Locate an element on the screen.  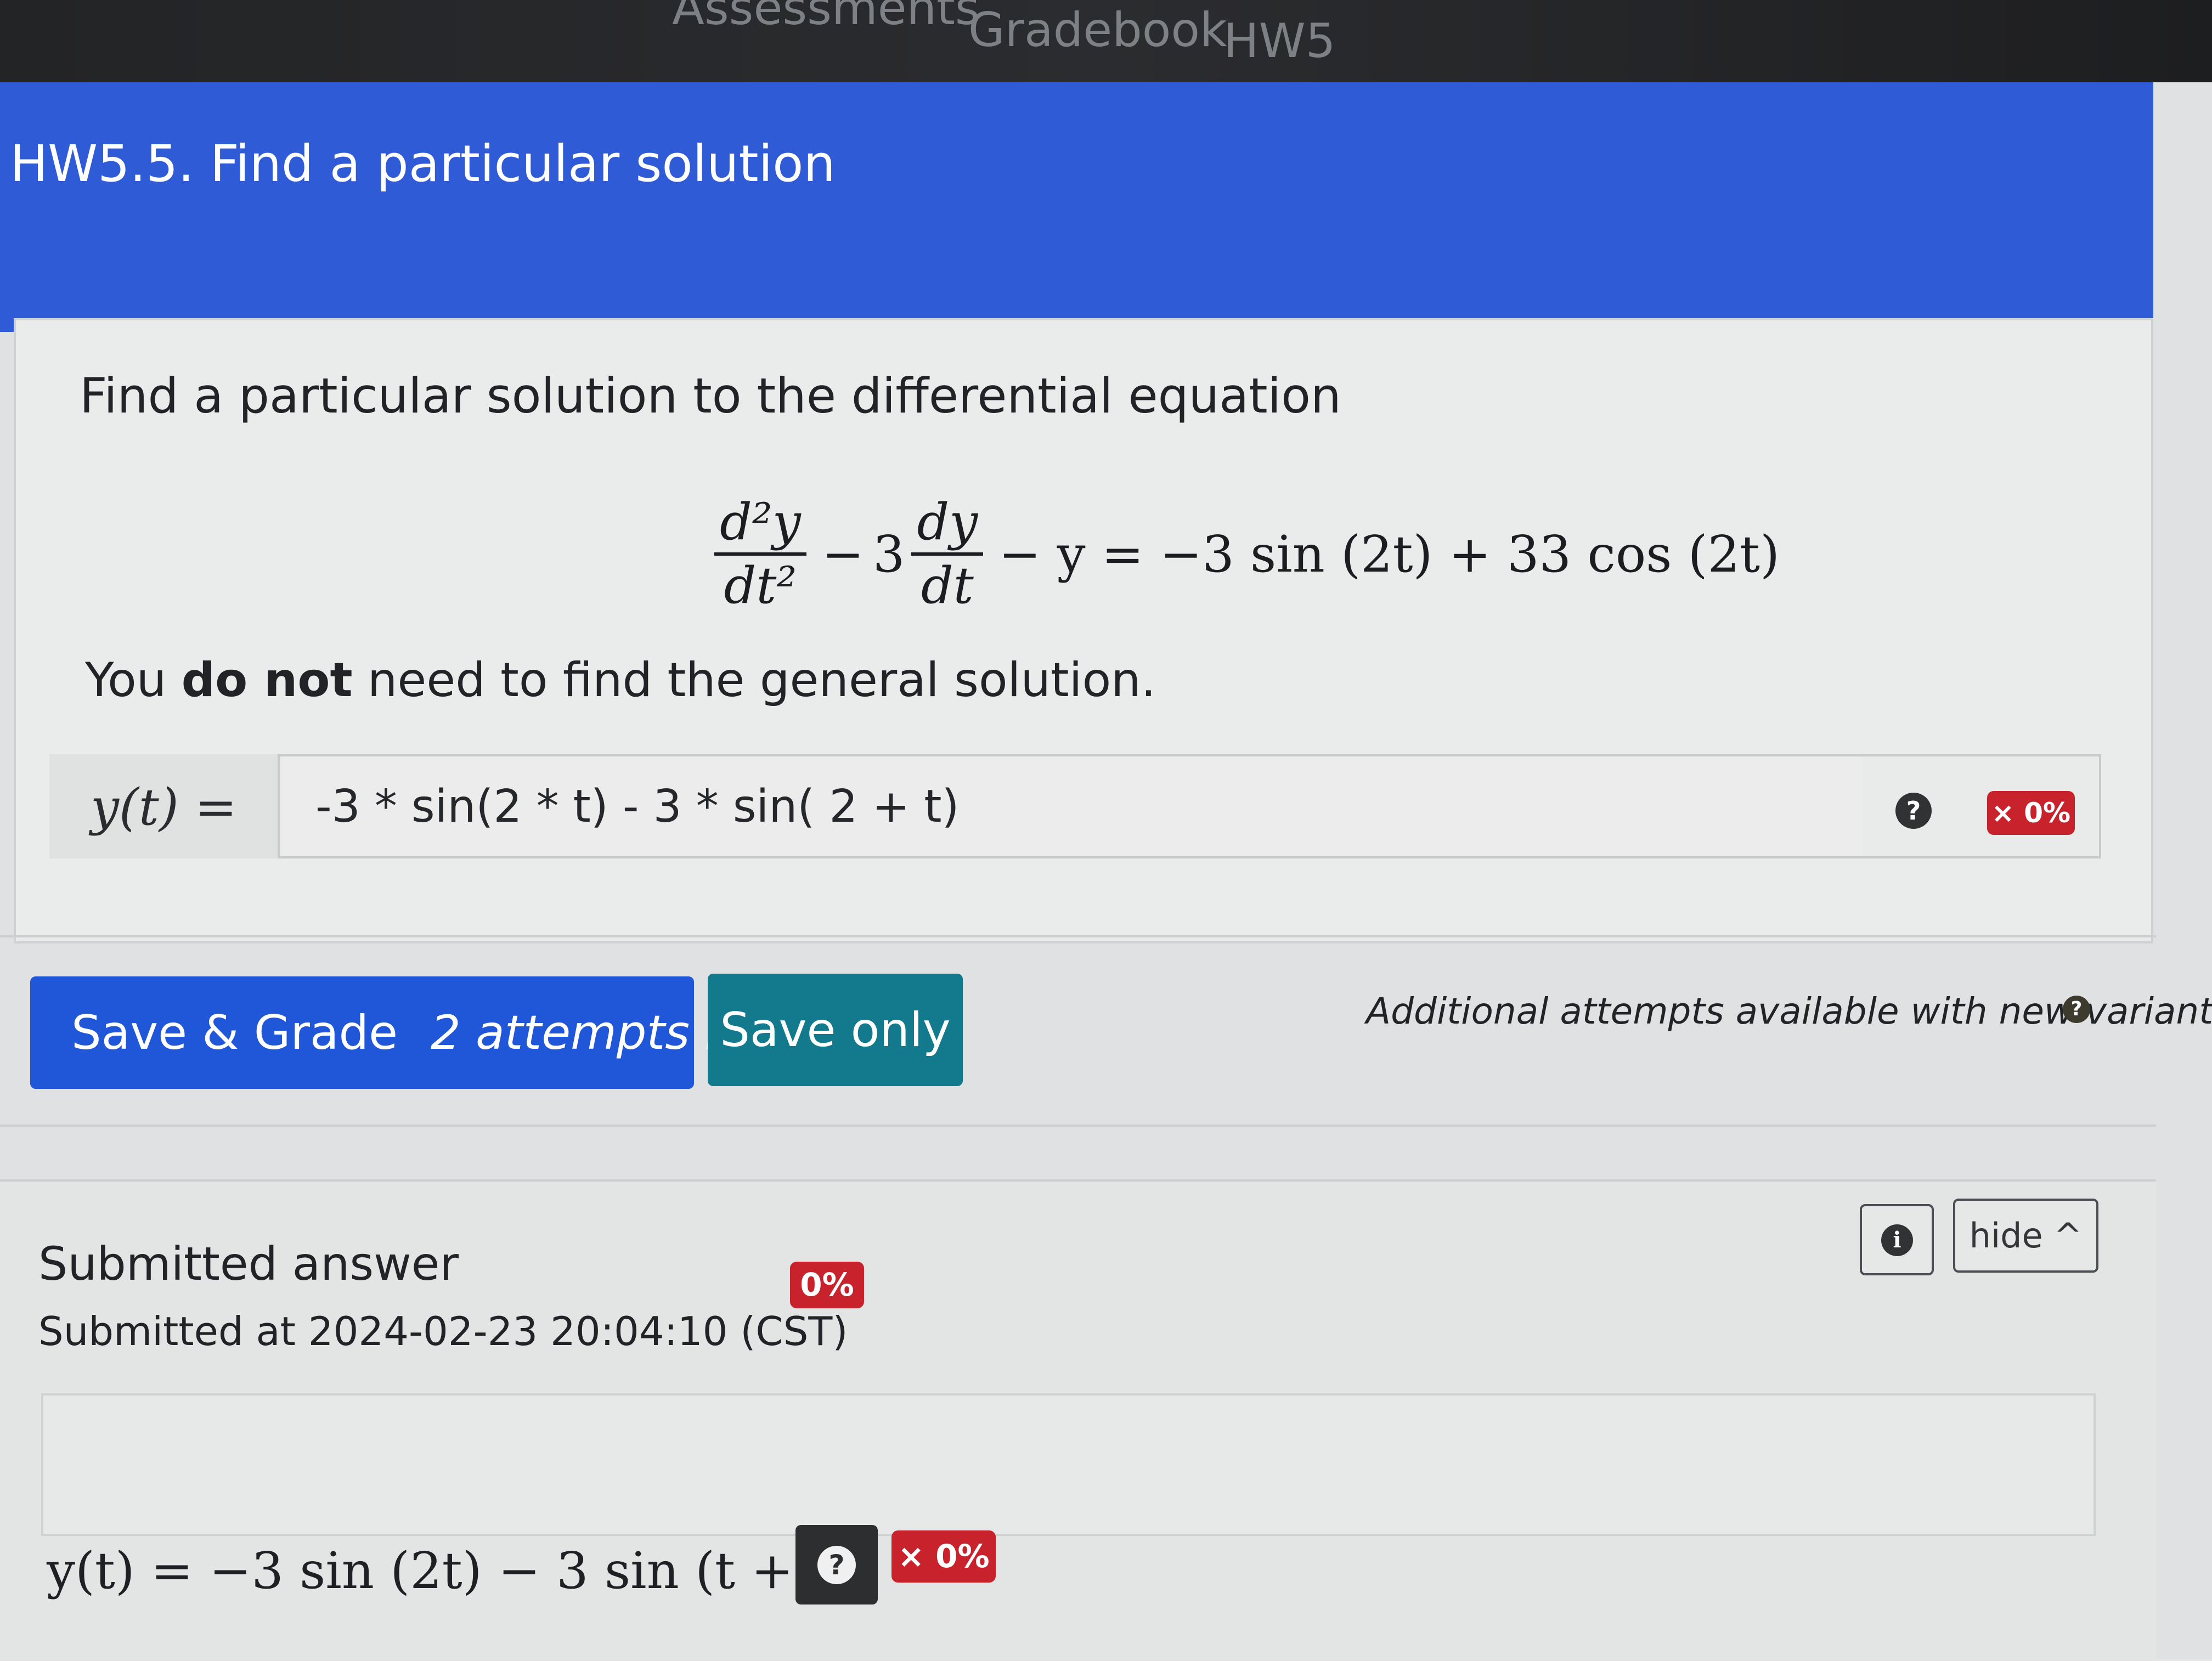
additional-attempts-help-icon: ? is located at coordinates (2076, 1009).